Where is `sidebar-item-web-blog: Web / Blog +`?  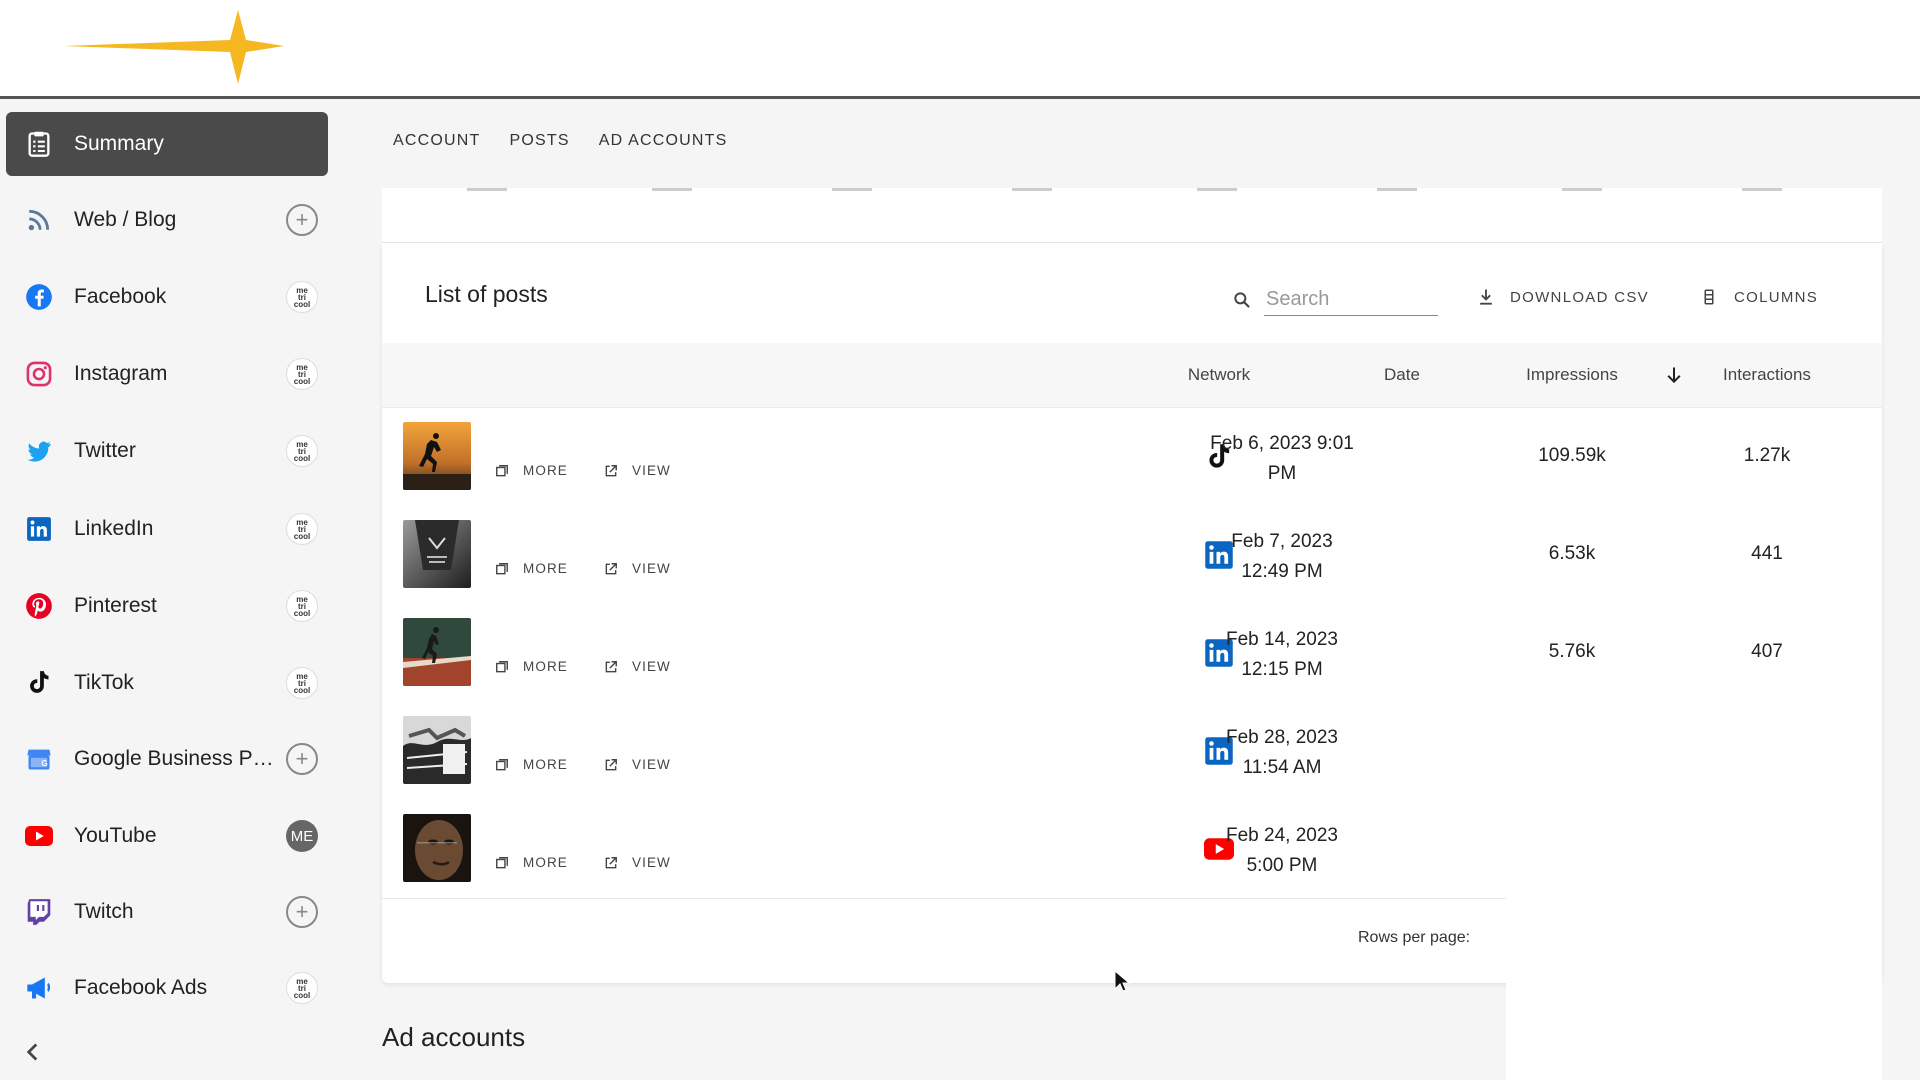
sidebar-item-web-blog: Web / Blog + is located at coordinates (167, 220).